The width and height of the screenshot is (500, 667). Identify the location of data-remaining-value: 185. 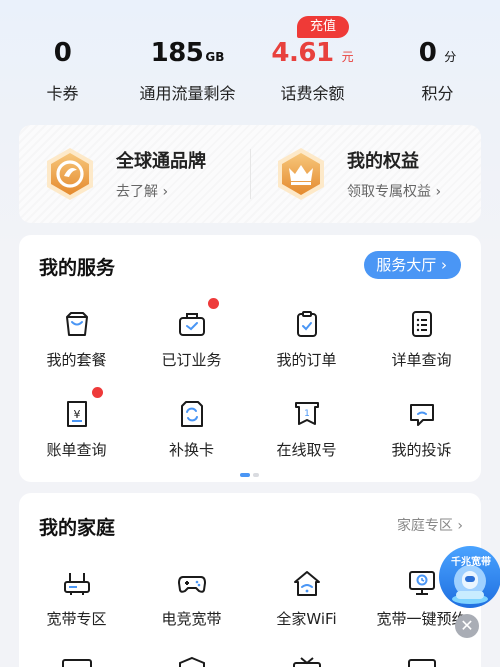
(177, 53).